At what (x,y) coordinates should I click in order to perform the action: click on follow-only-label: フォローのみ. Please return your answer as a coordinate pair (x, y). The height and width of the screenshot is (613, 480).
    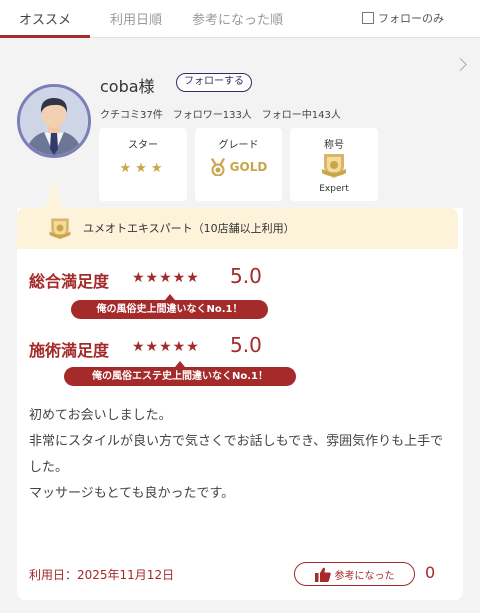
    Looking at the image, I should click on (411, 18).